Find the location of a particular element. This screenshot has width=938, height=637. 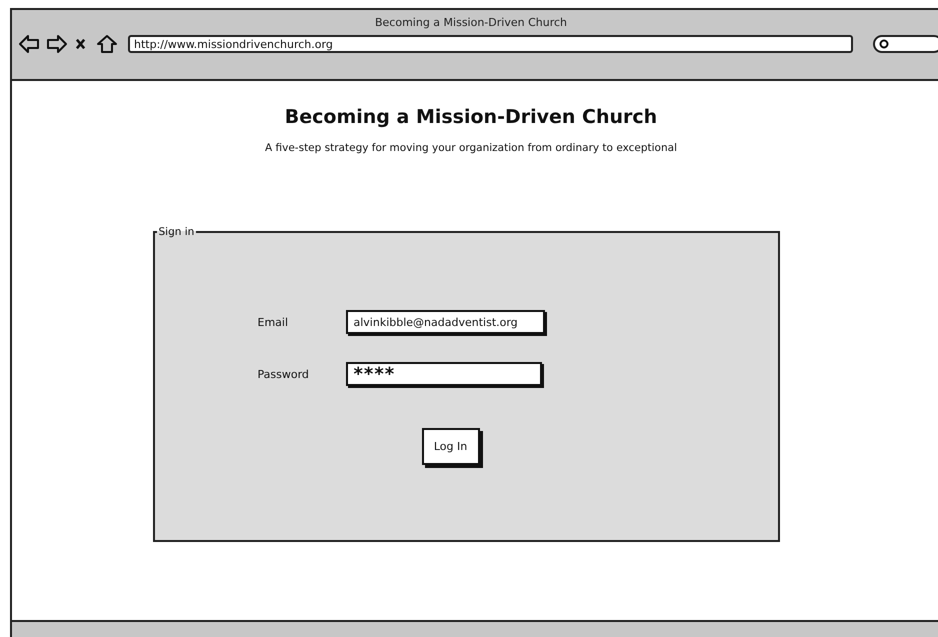

search-icon is located at coordinates (884, 44).